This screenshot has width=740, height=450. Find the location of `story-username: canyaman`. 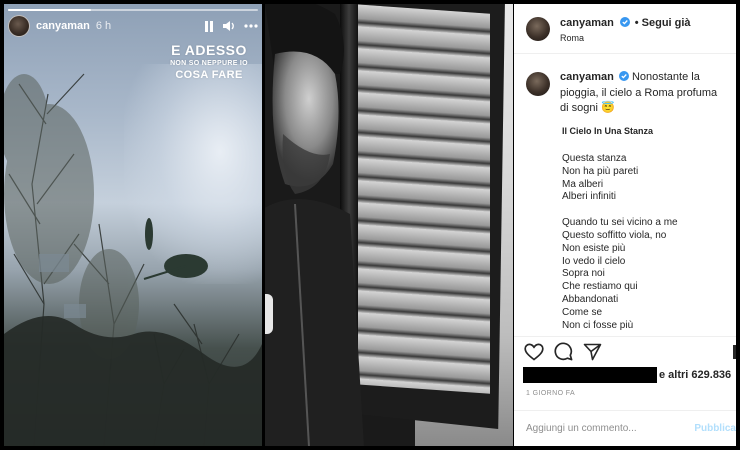

story-username: canyaman is located at coordinates (63, 26).